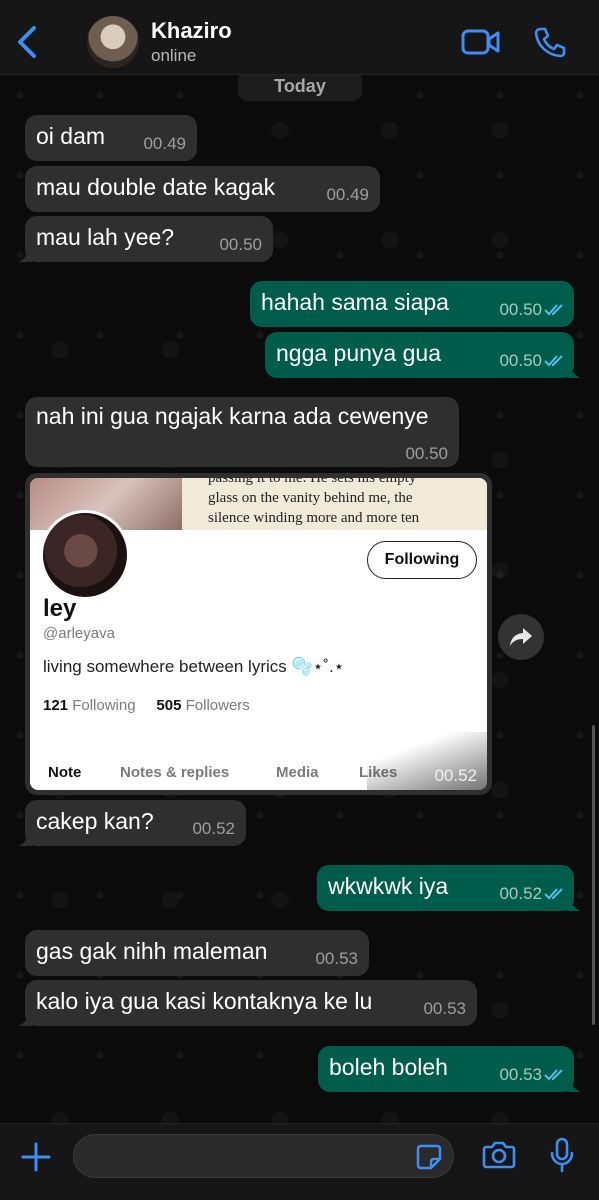  I want to click on banner-line: glass on the vanity behind me, the, so click(310, 498).